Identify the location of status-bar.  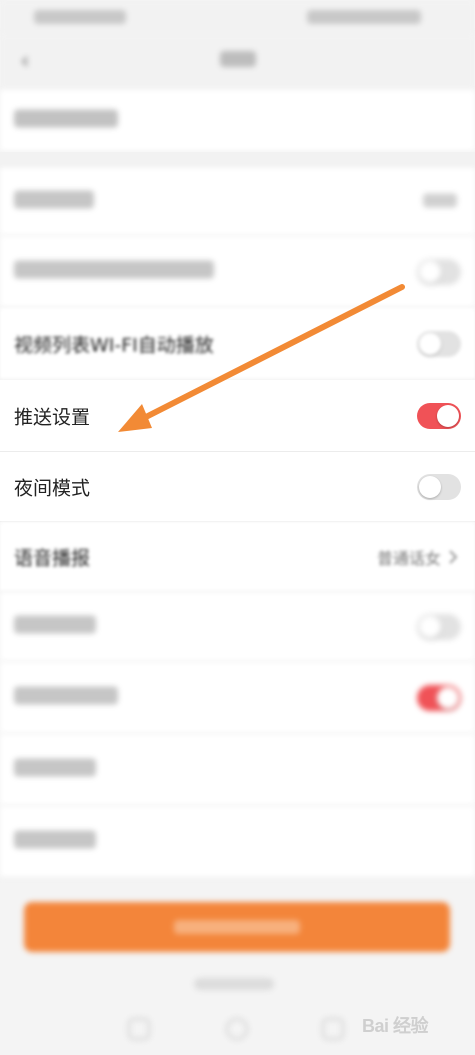
(237, 17).